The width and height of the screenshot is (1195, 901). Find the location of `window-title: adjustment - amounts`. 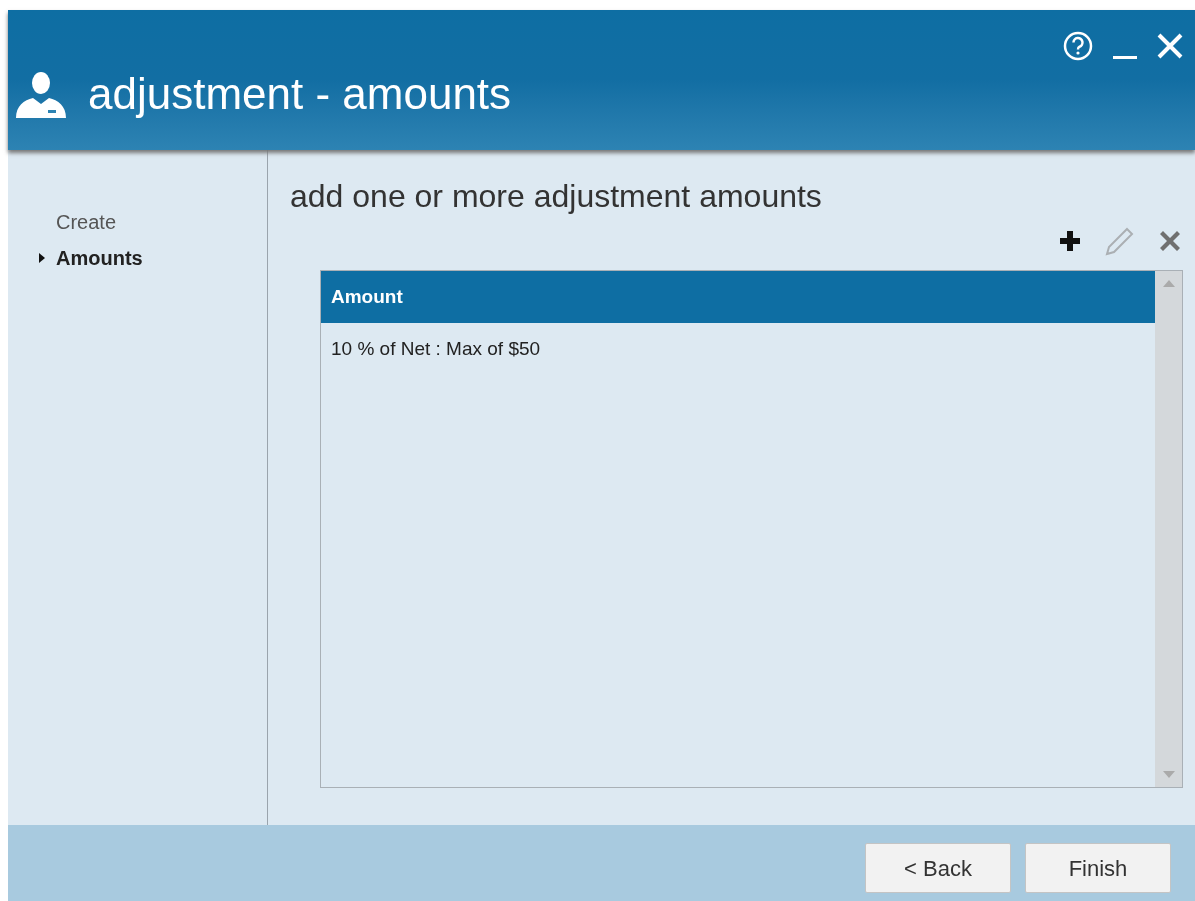

window-title: adjustment - amounts is located at coordinates (300, 94).